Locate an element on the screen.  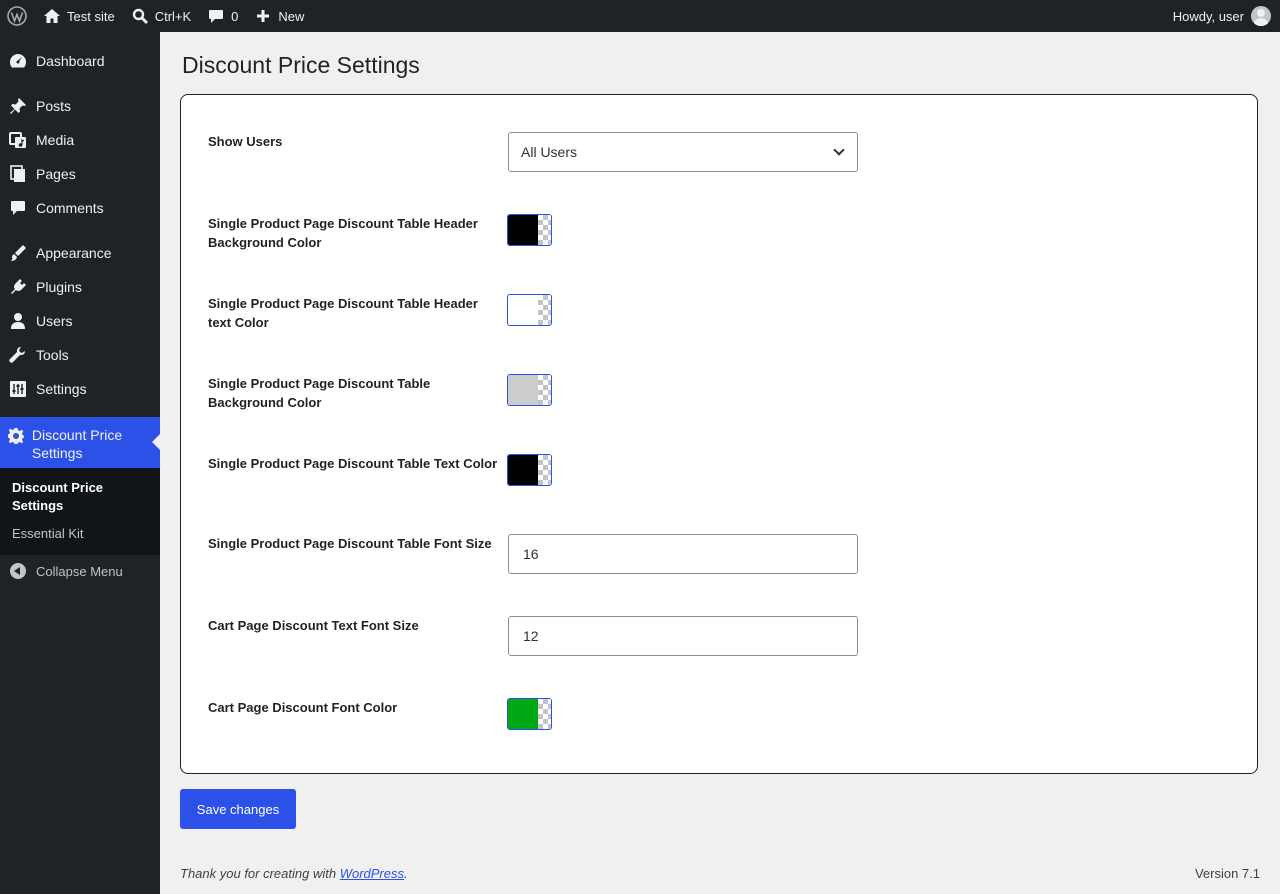
site-name: Test site is located at coordinates (91, 16).